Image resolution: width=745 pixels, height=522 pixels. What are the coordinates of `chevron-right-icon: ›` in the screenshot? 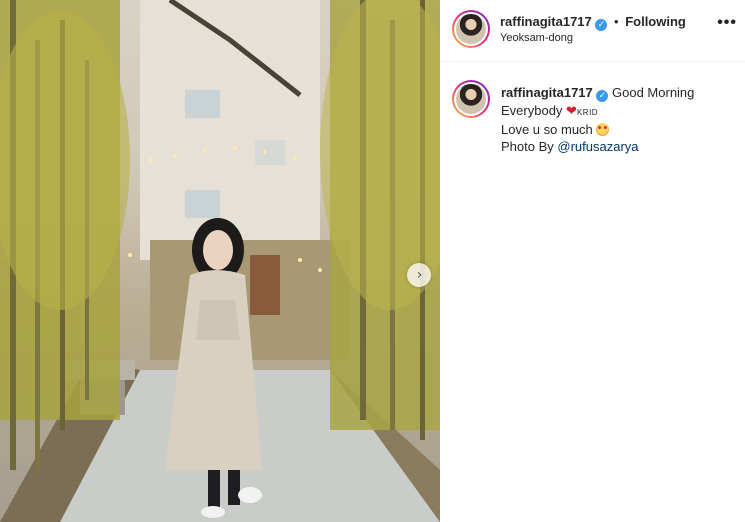 It's located at (419, 275).